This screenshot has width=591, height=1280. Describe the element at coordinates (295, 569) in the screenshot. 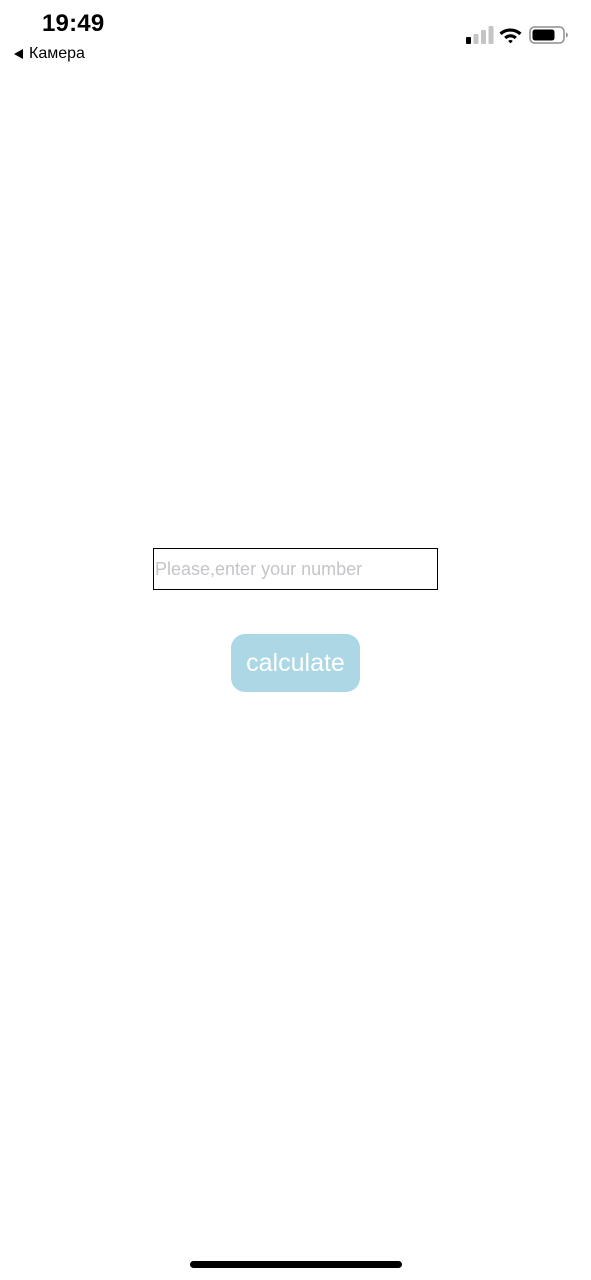

I see `number-input` at that location.